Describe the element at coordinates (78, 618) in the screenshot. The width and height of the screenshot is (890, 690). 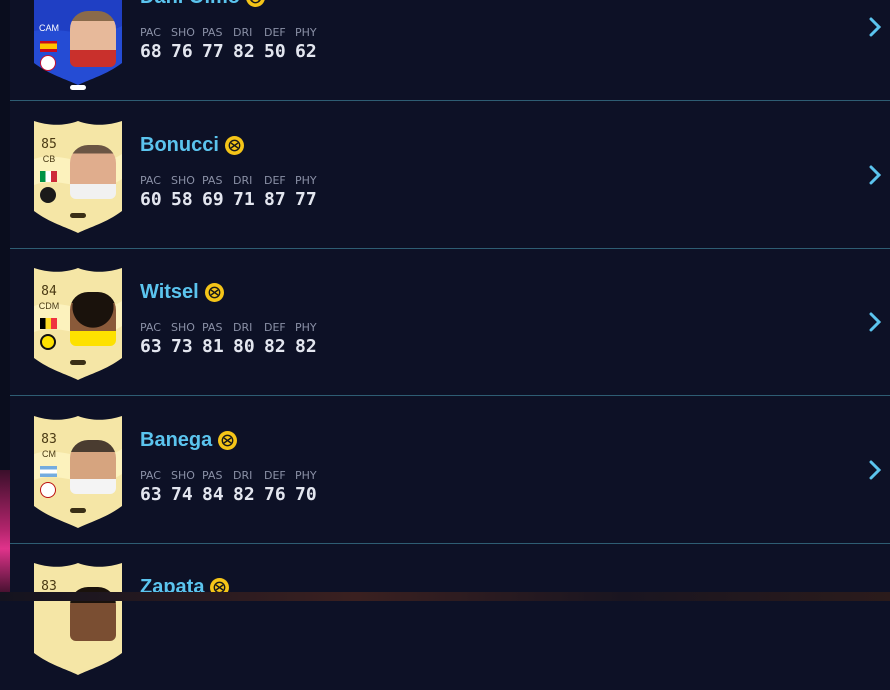
I see `player-card: 83` at that location.